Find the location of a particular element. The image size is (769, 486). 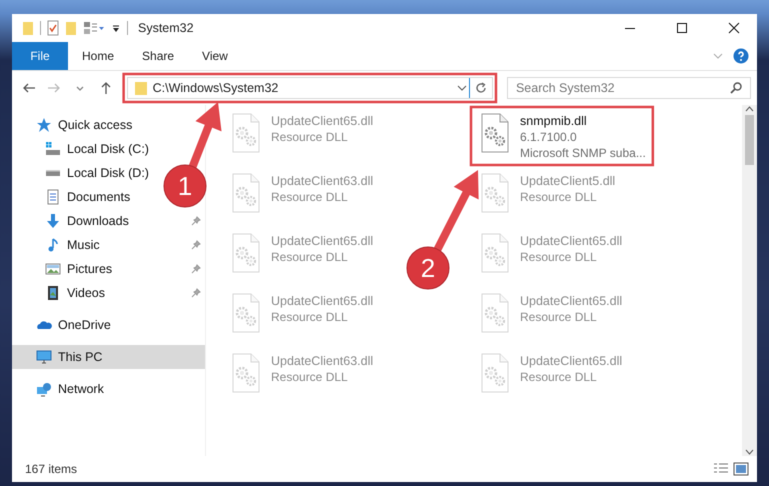

down-arrow-icon is located at coordinates (53, 221).